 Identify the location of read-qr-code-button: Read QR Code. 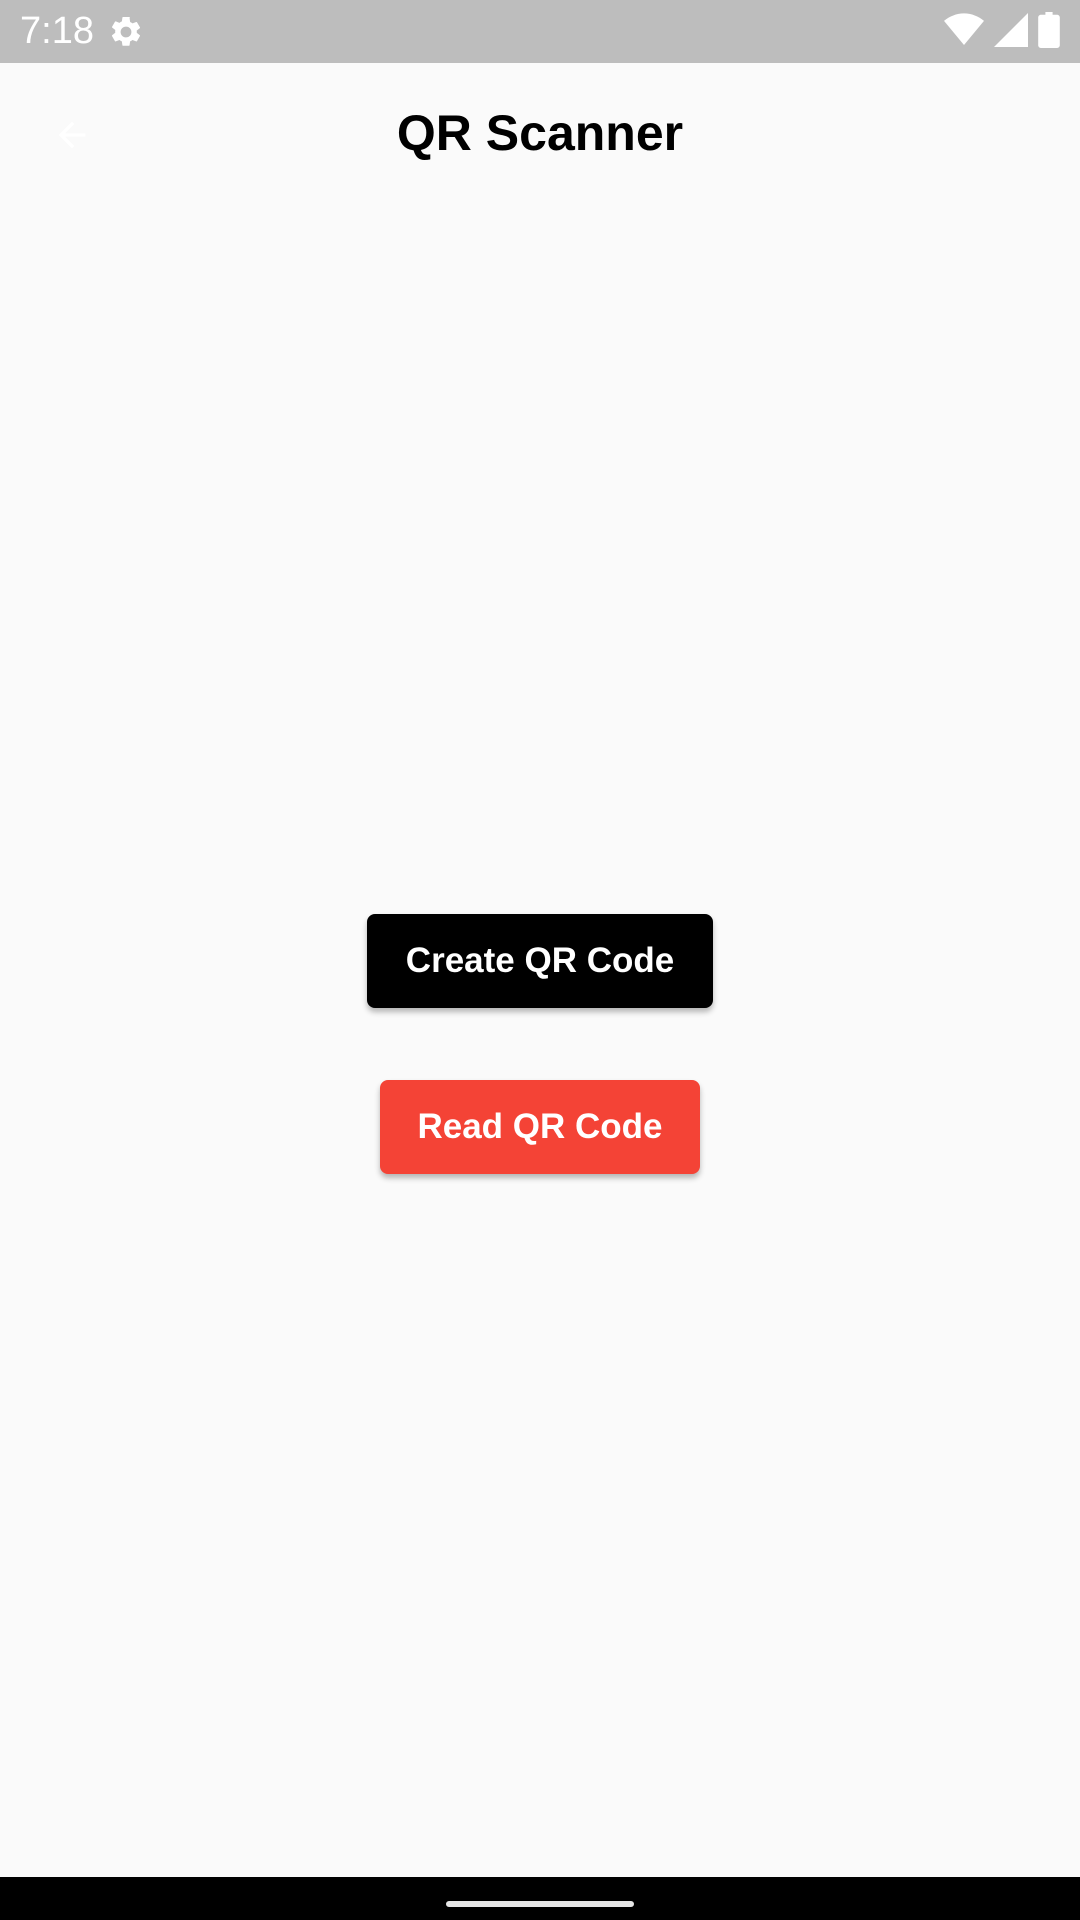
(540, 1127).